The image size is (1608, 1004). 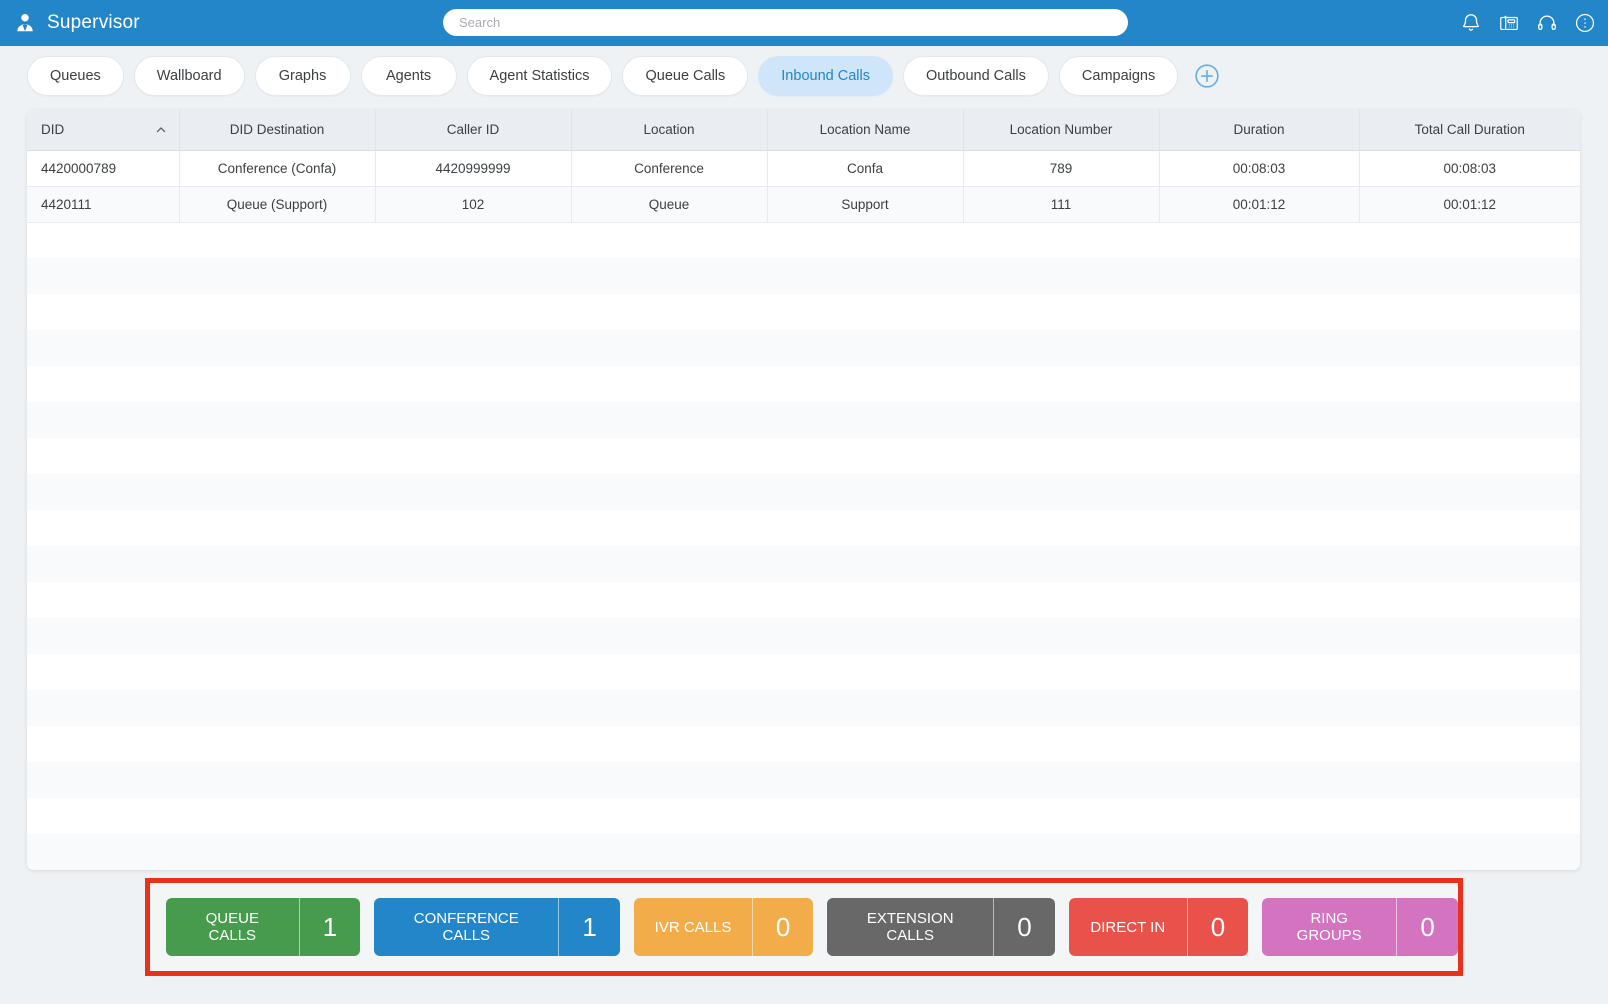 I want to click on badge-label: EXTENSION CALLS, so click(x=910, y=927).